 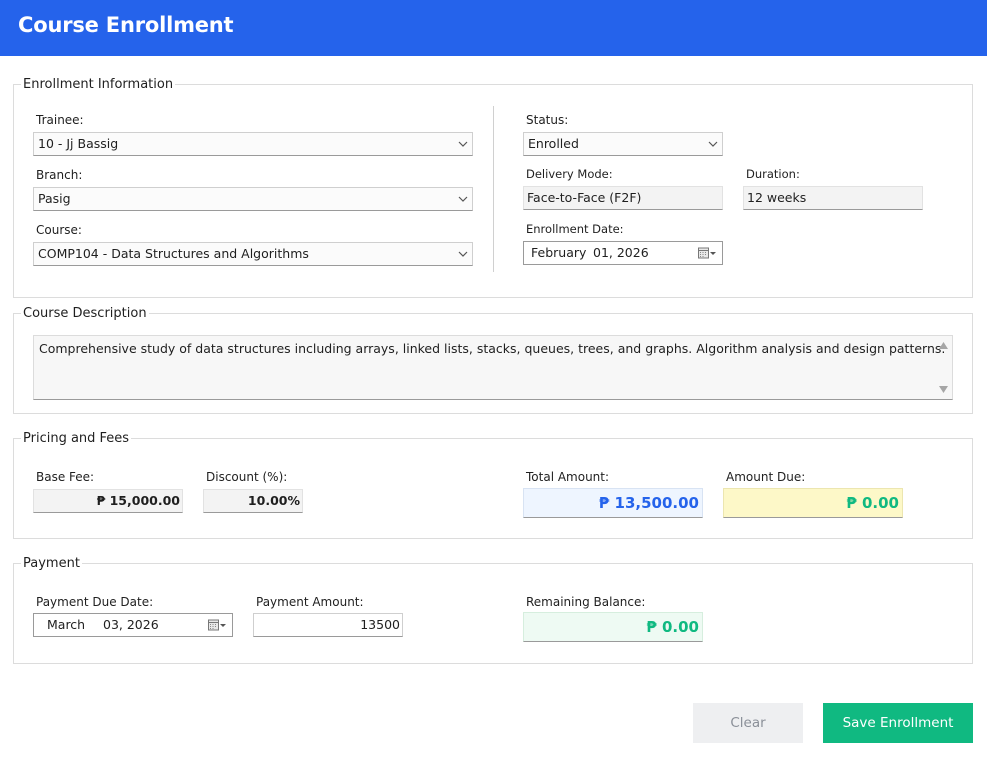 I want to click on status-label: Status:, so click(x=547, y=120).